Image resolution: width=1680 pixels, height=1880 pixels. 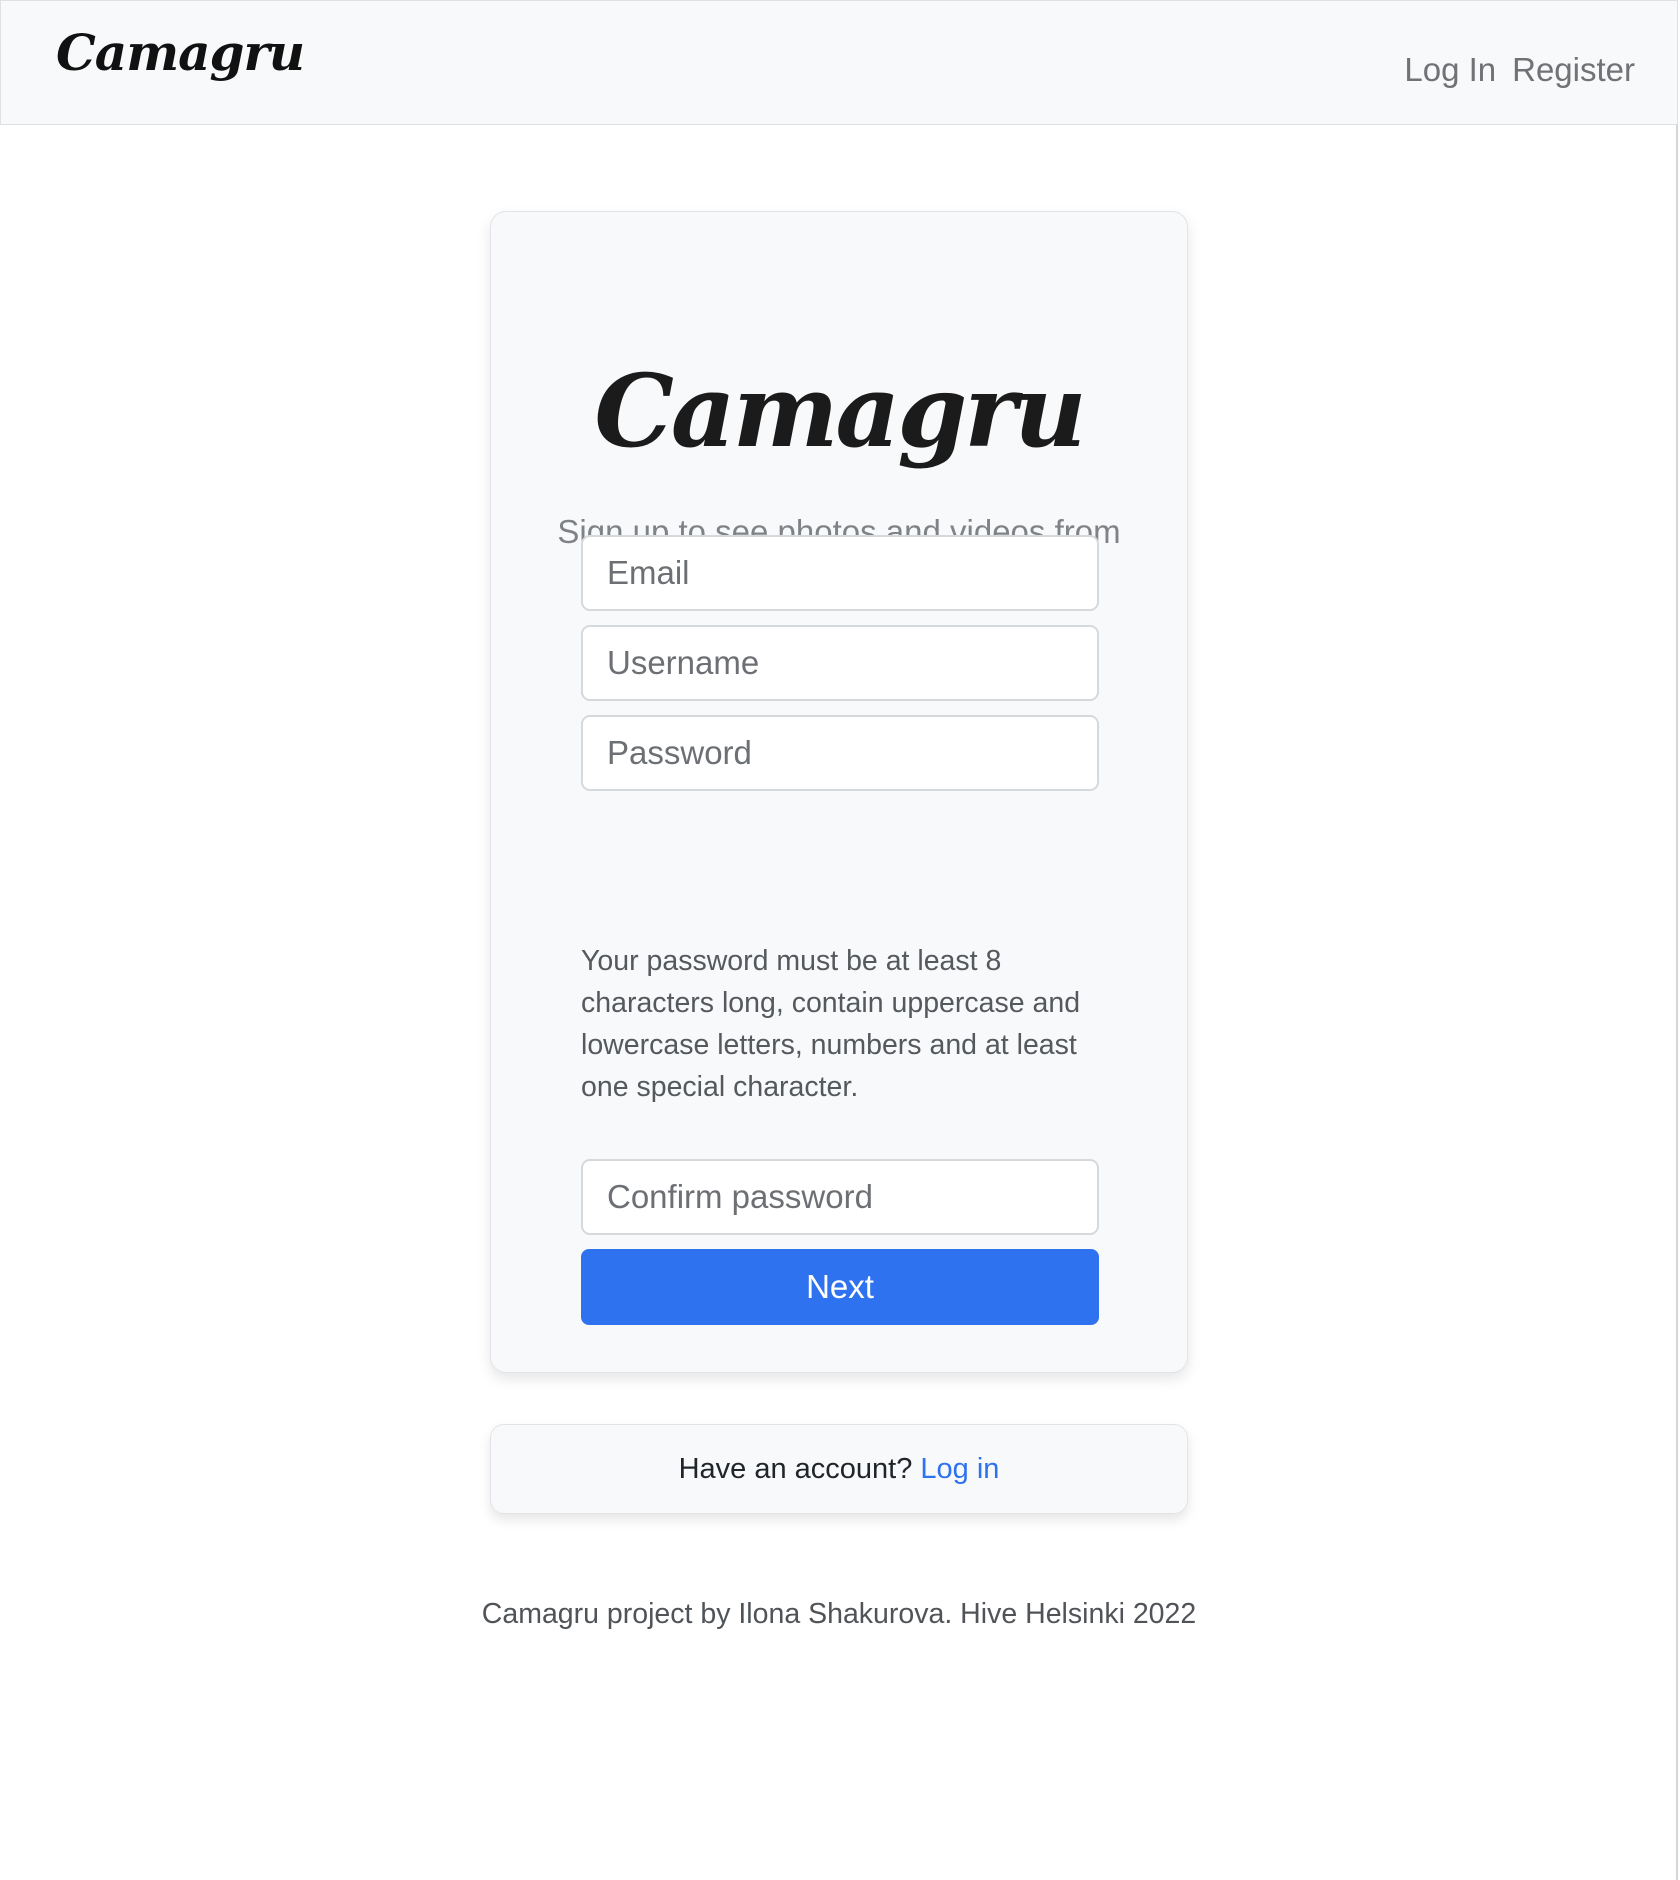 I want to click on signup-logo: Camagru, so click(x=840, y=411).